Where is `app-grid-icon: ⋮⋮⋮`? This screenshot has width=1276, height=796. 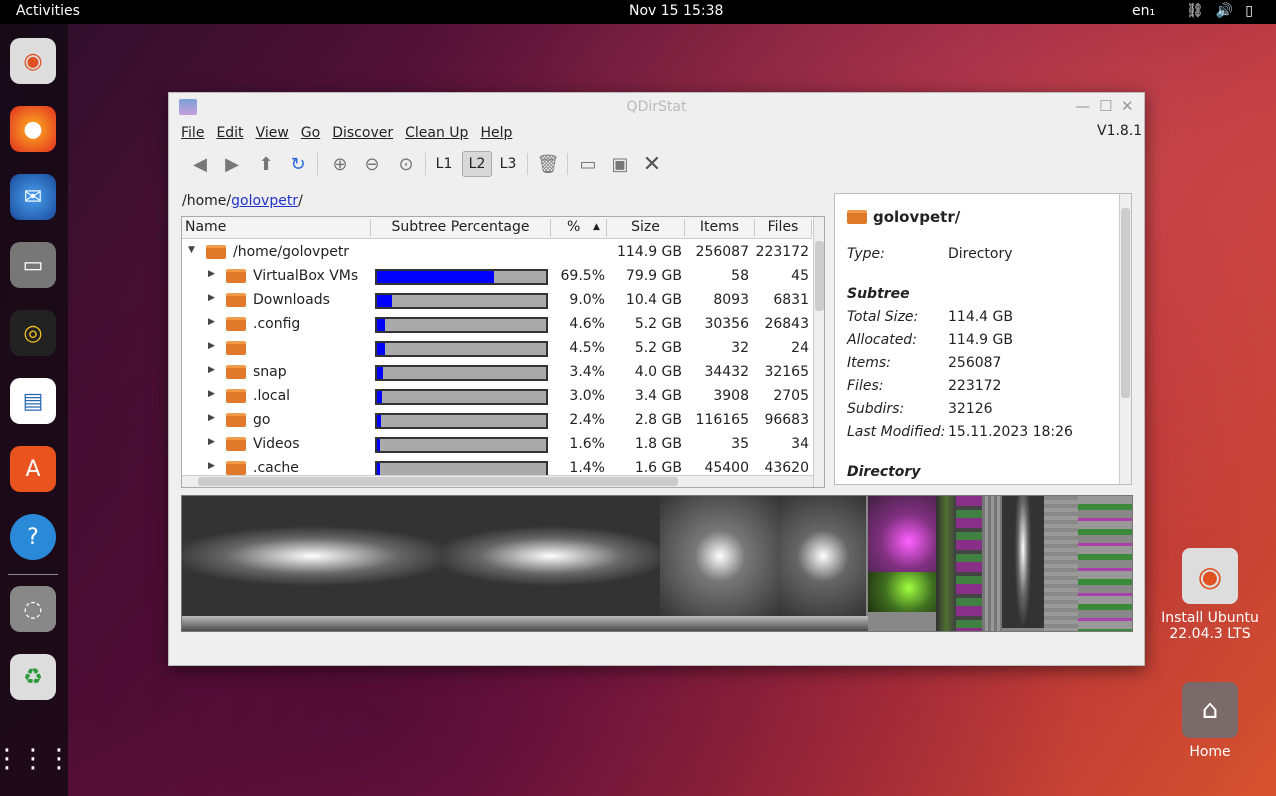
app-grid-icon: ⋮⋮⋮ is located at coordinates (36, 759).